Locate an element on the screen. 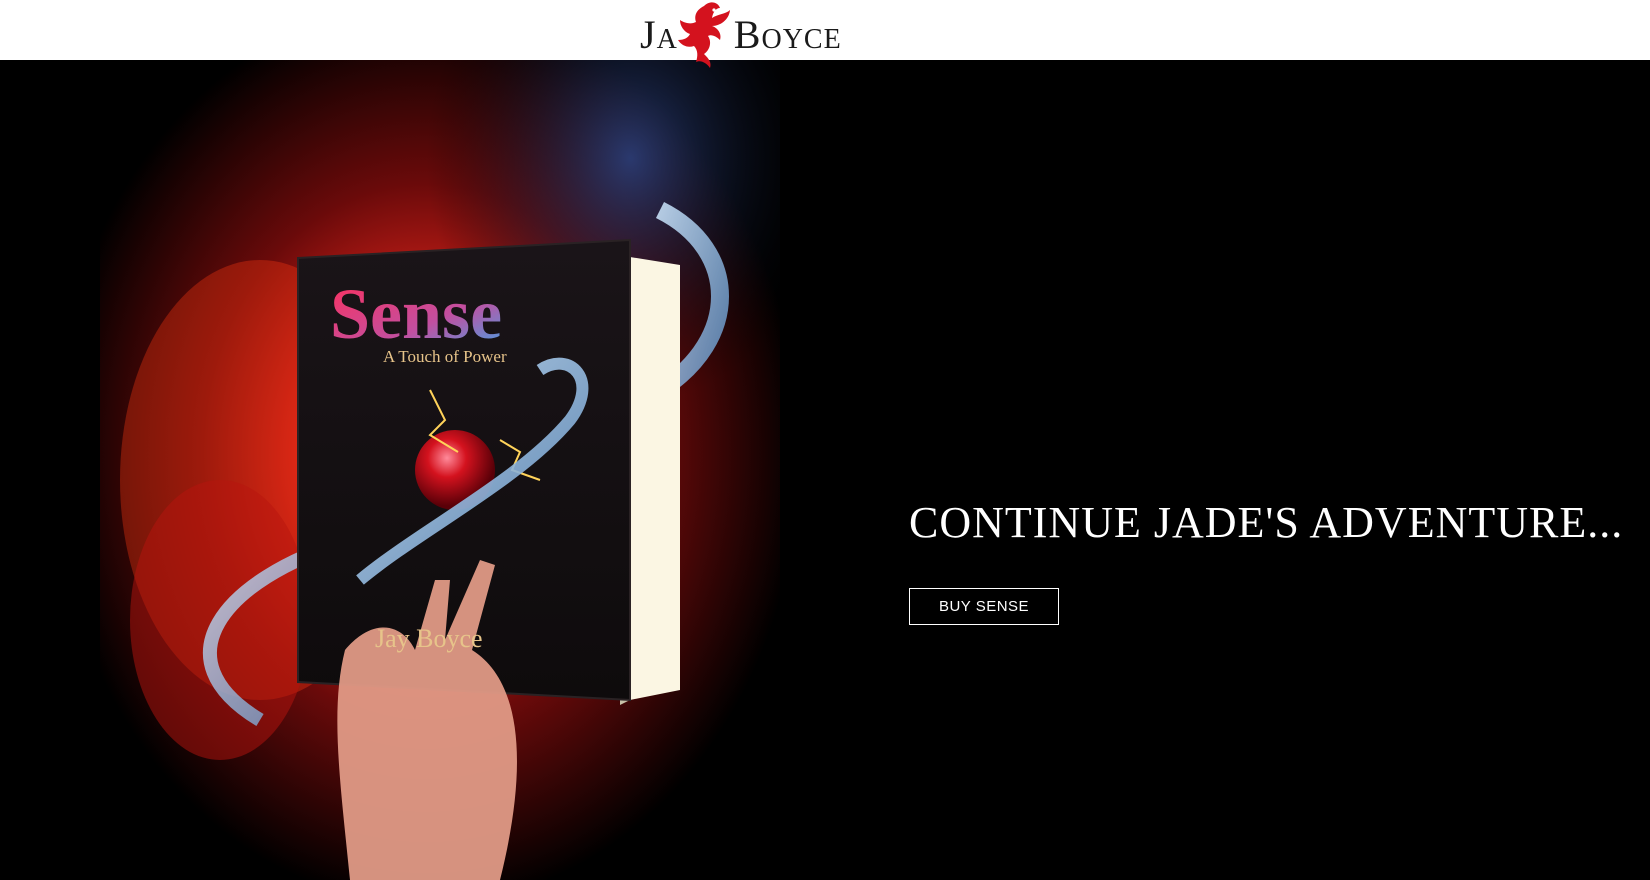 The height and width of the screenshot is (880, 1650). cover-author: Jay Boyce is located at coordinates (429, 638).